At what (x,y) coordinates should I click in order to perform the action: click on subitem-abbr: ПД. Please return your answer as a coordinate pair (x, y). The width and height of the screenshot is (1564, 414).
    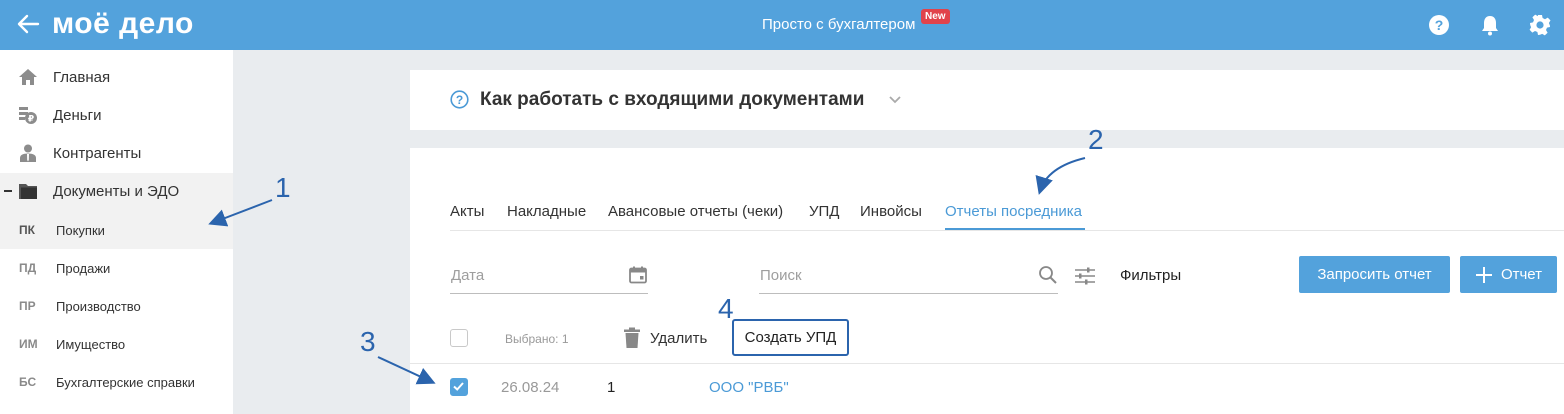
    Looking at the image, I should click on (28, 268).